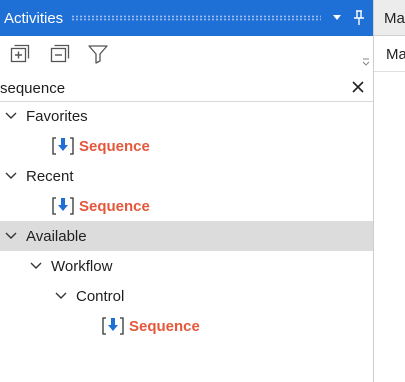  I want to click on tree-node-available: Available, so click(186, 236).